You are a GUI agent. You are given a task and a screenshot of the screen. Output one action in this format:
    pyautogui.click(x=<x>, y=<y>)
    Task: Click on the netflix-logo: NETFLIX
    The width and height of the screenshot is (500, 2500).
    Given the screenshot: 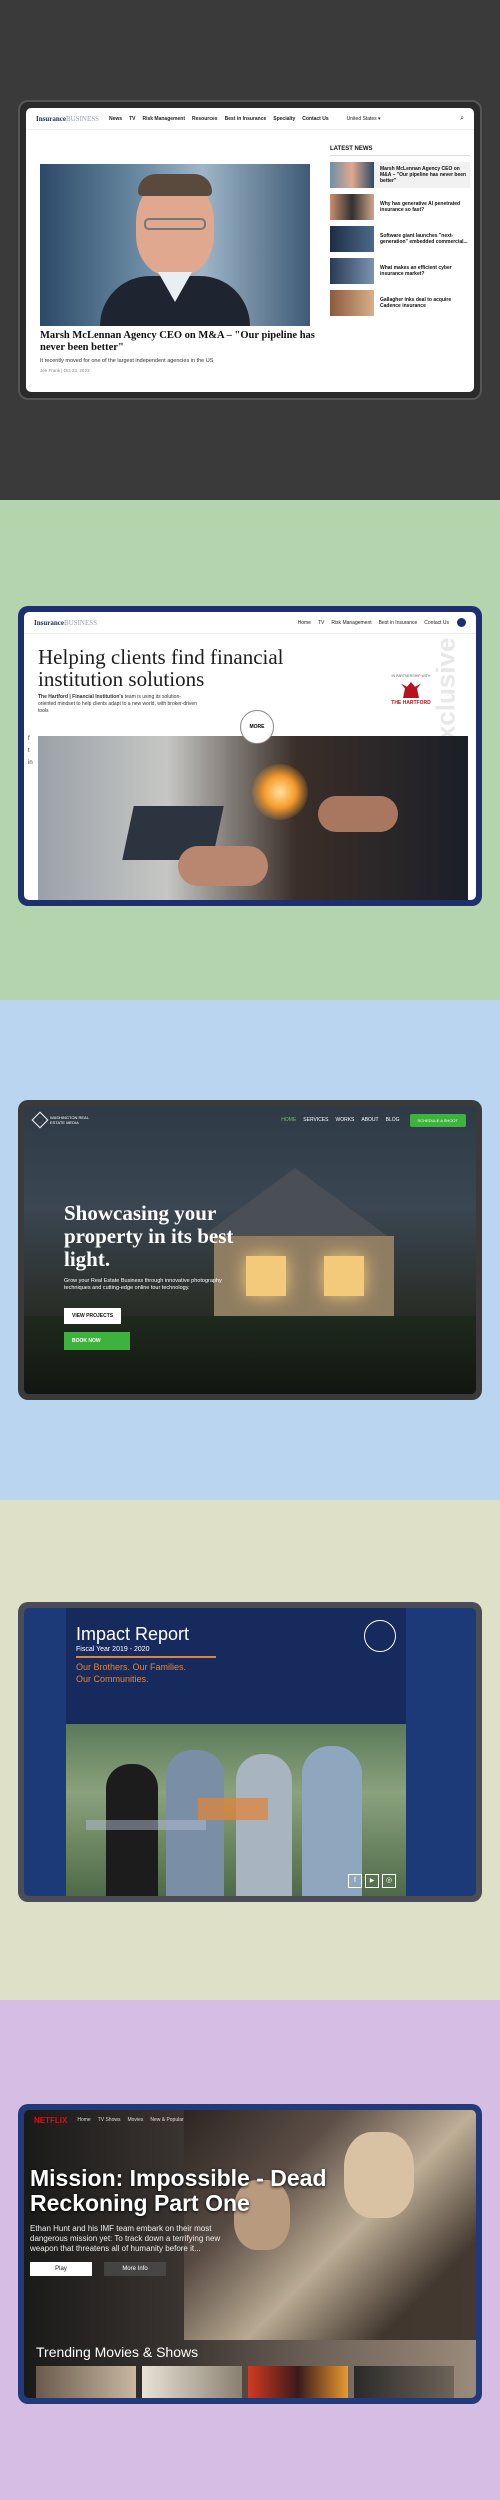 What is the action you would take?
    pyautogui.click(x=50, y=2120)
    